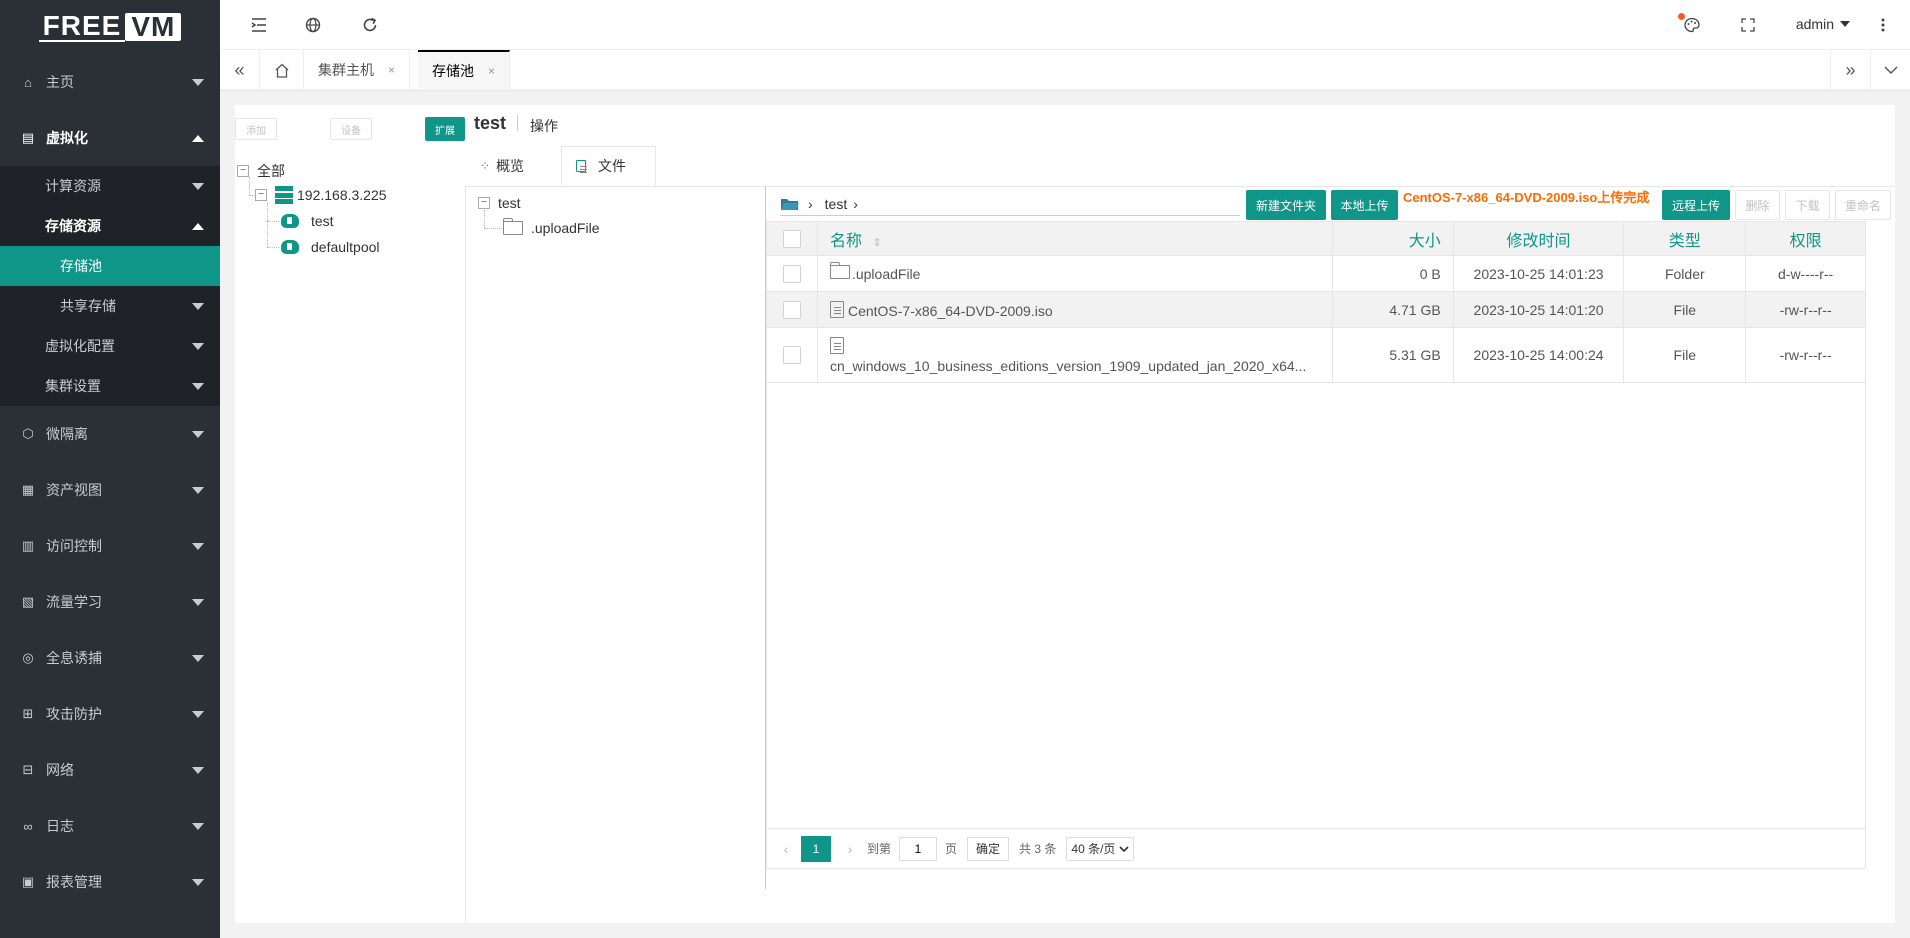  Describe the element at coordinates (110, 226) in the screenshot. I see `sidebar-item-storage: 存储资源` at that location.